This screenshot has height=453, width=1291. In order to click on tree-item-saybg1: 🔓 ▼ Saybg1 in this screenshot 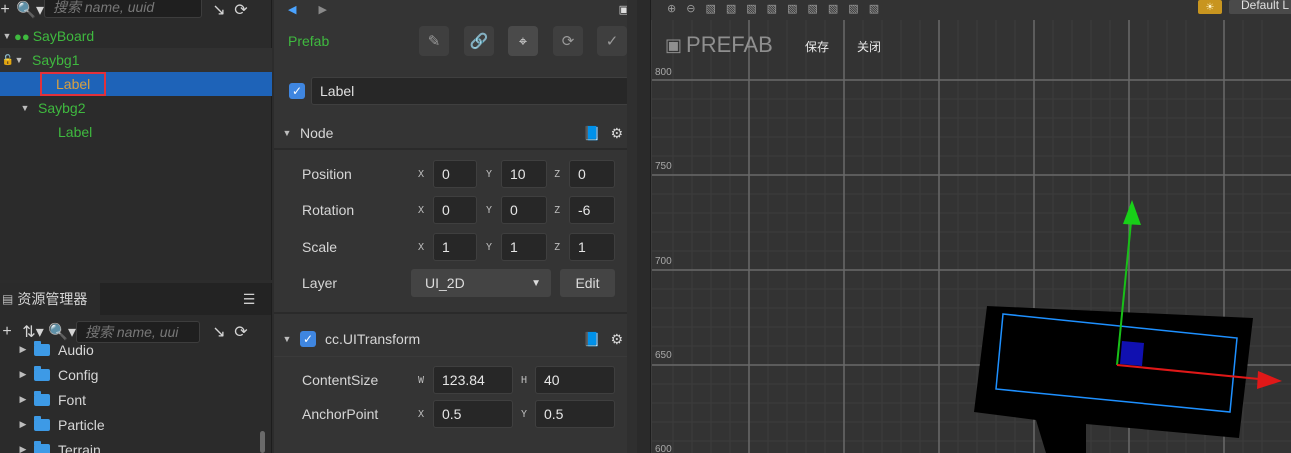, I will do `click(136, 60)`.